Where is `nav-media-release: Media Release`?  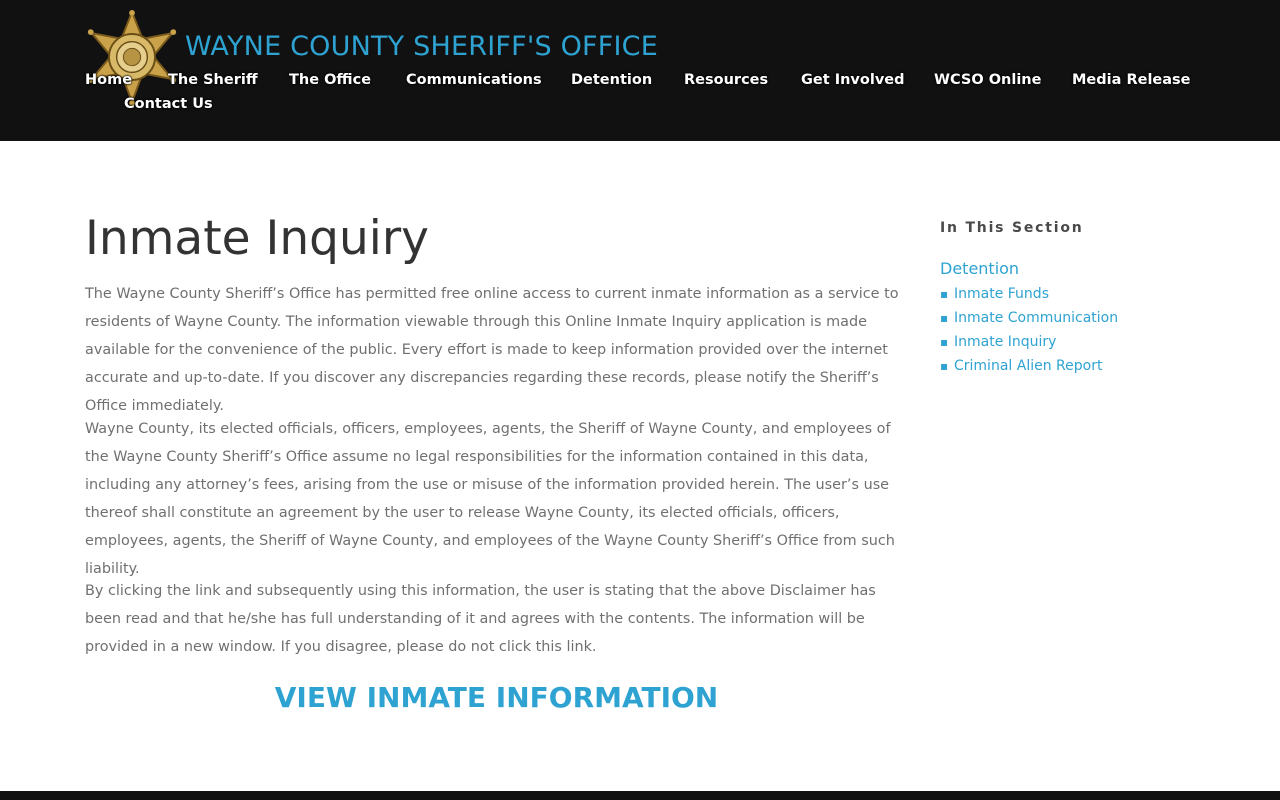 nav-media-release: Media Release is located at coordinates (1131, 80).